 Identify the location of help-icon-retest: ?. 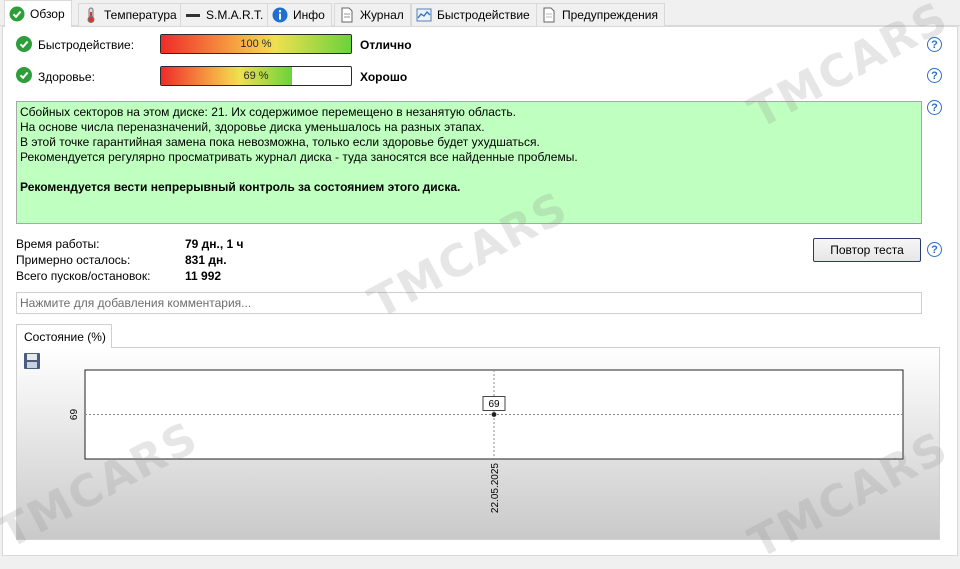
(934, 249).